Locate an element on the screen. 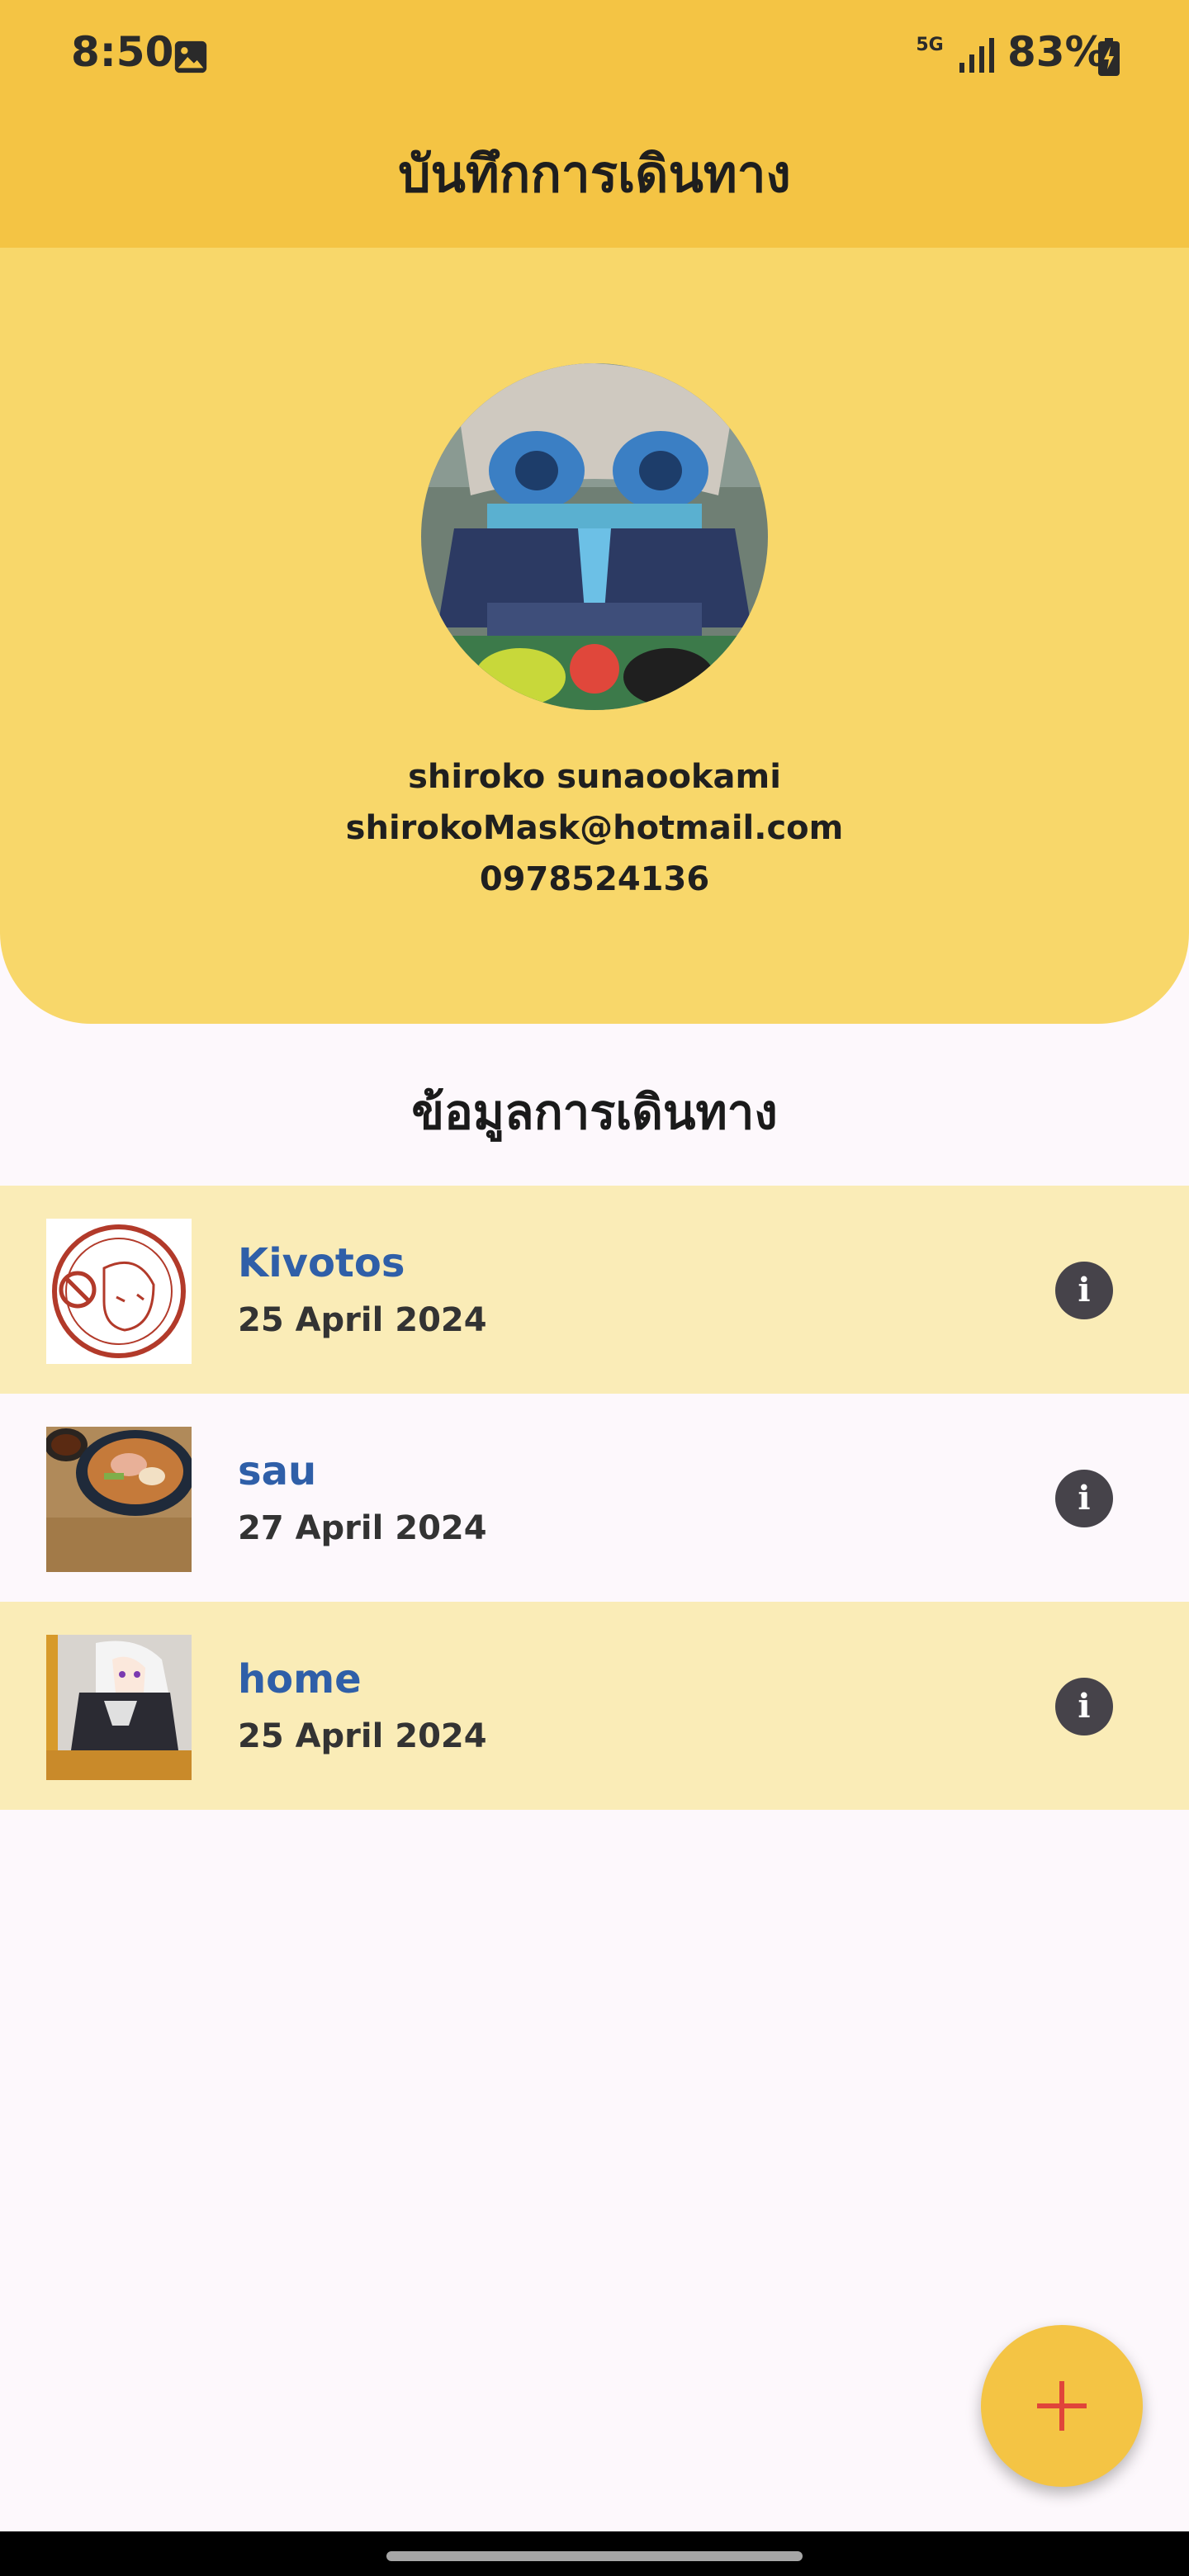 This screenshot has width=1189, height=2576. battery-charging-icon is located at coordinates (1109, 57).